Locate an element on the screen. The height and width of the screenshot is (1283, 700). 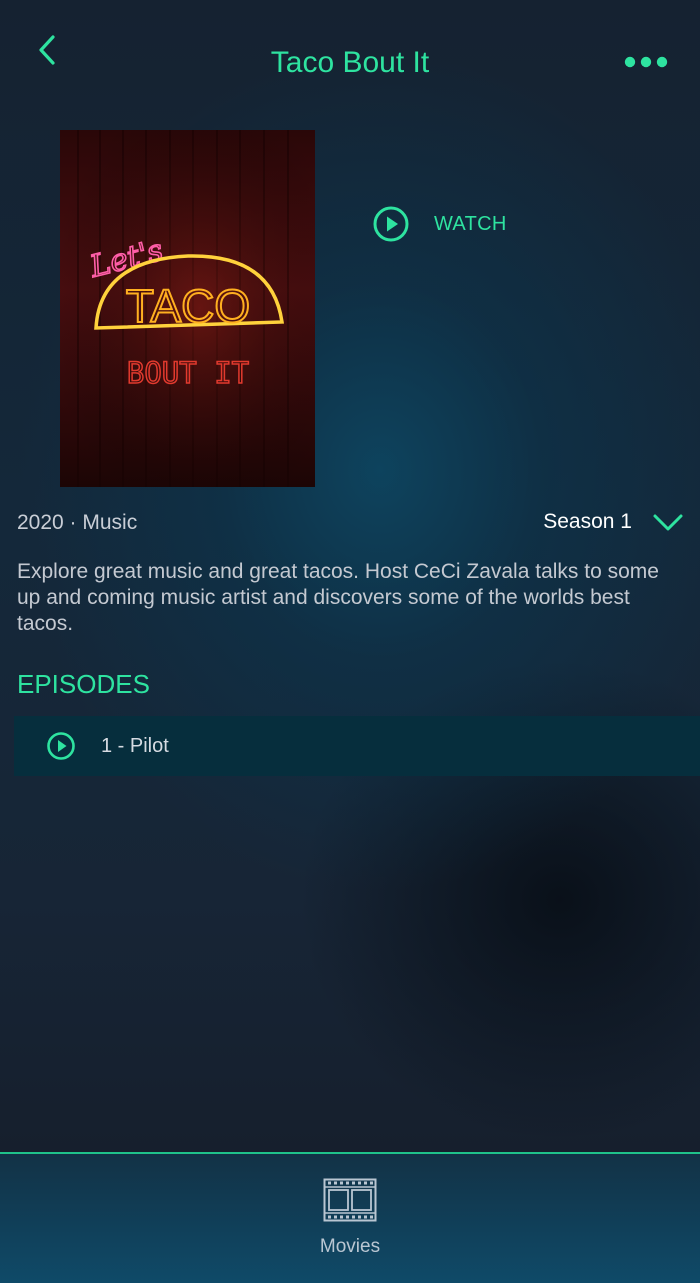
watch-label: WATCH is located at coordinates (470, 223).